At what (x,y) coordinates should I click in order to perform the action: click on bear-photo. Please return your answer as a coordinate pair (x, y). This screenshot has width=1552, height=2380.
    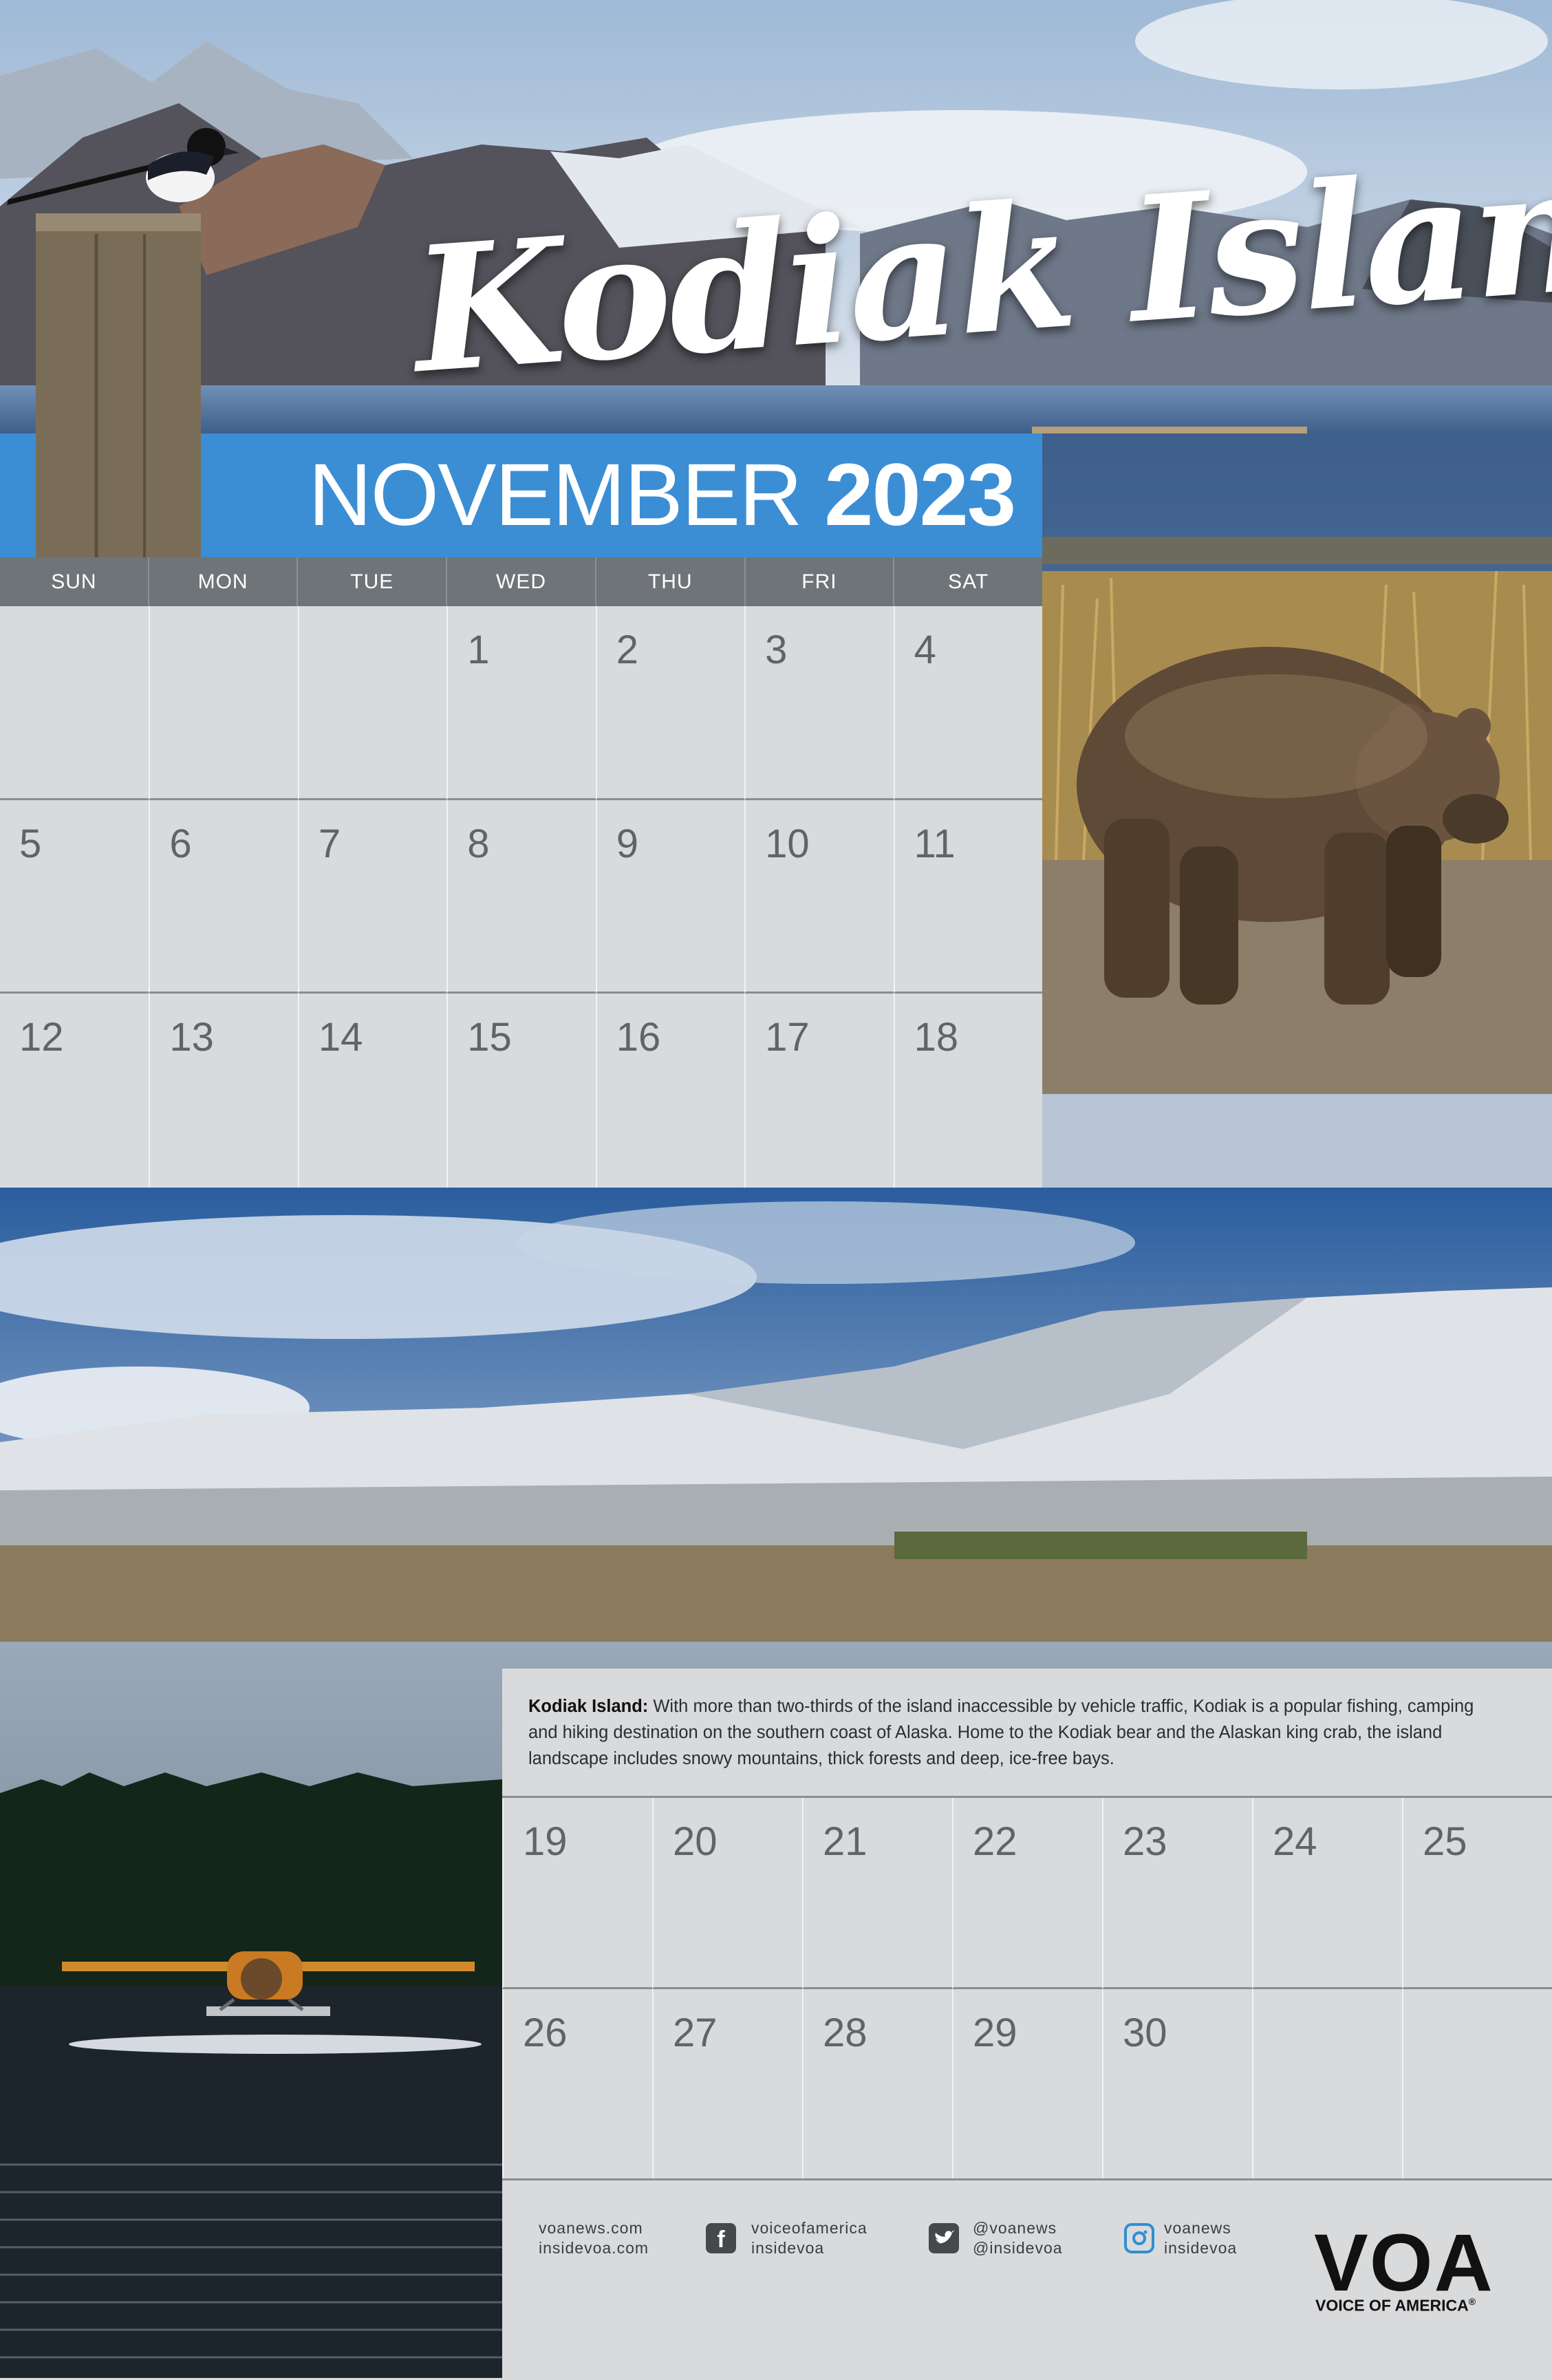
    Looking at the image, I should click on (1297, 810).